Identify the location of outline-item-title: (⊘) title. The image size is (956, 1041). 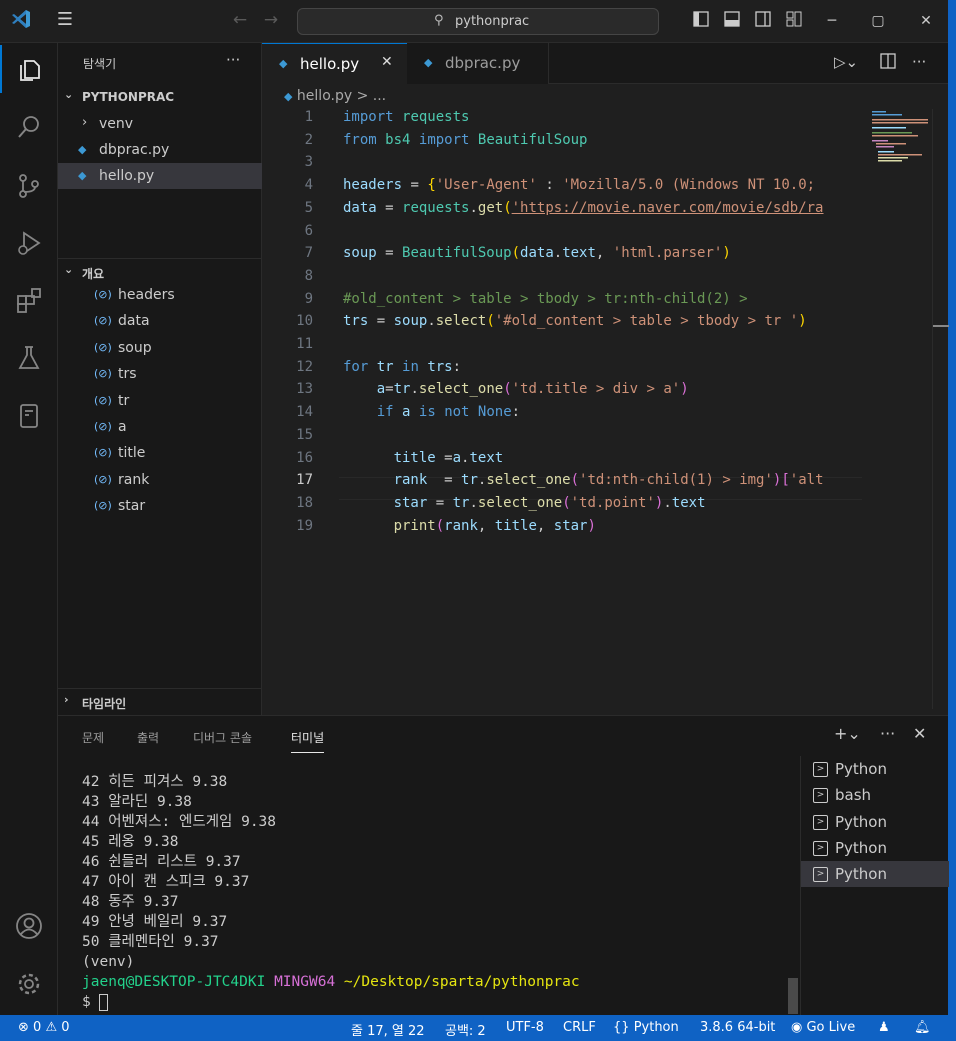
(160, 453).